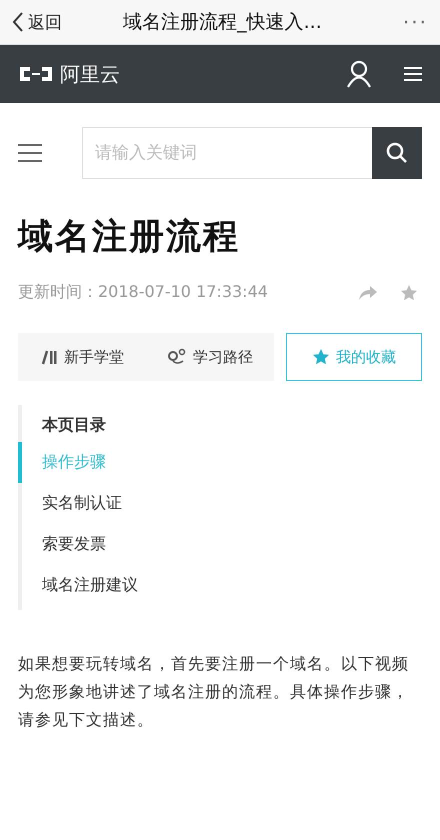 The height and width of the screenshot is (840, 440). I want to click on menu-button, so click(30, 153).